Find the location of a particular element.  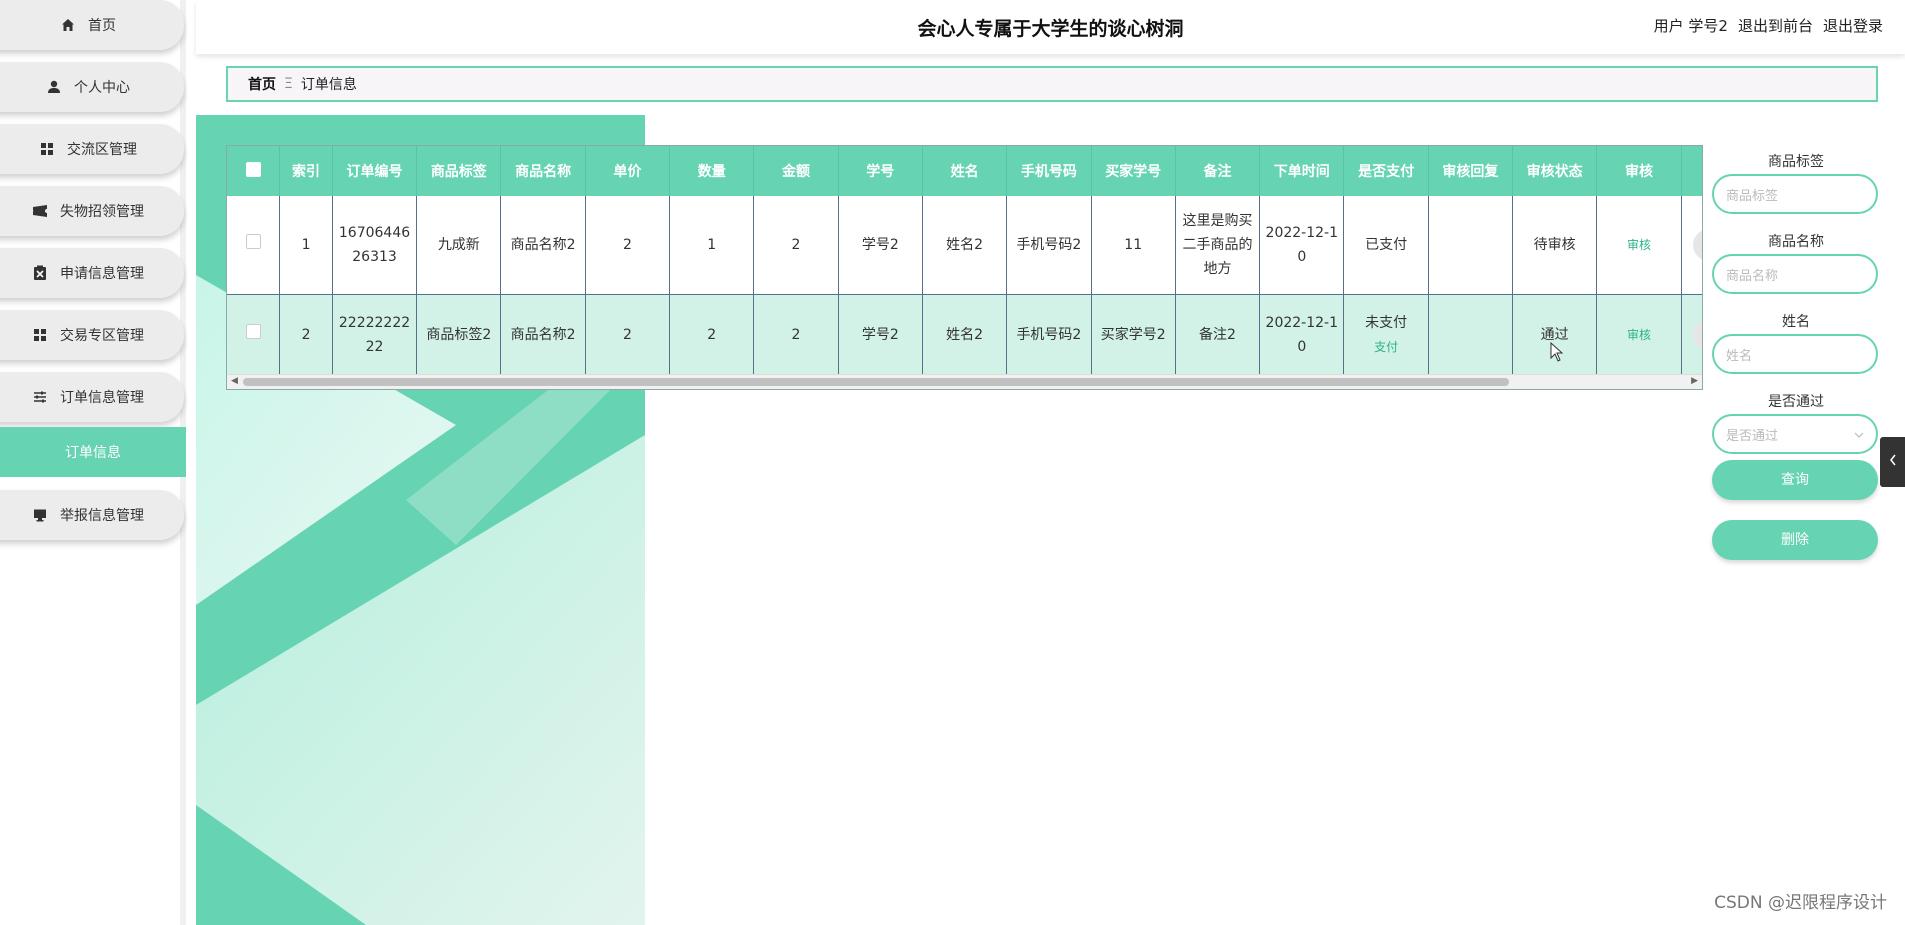

person-name-label: 姓名 is located at coordinates (1796, 322).